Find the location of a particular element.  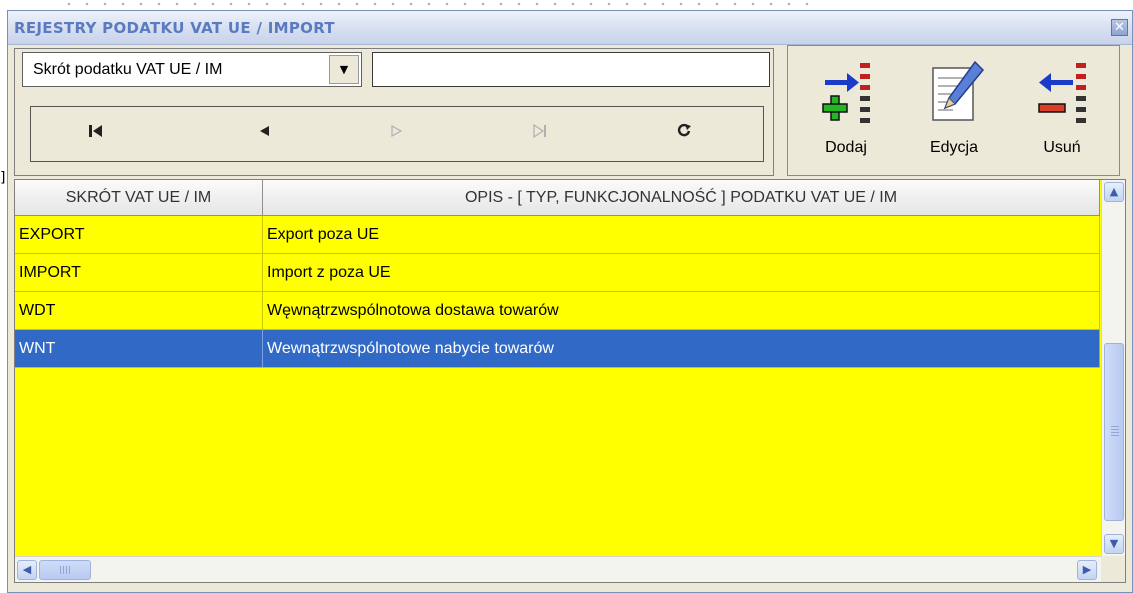

cell-code: EXPORT is located at coordinates (139, 234).